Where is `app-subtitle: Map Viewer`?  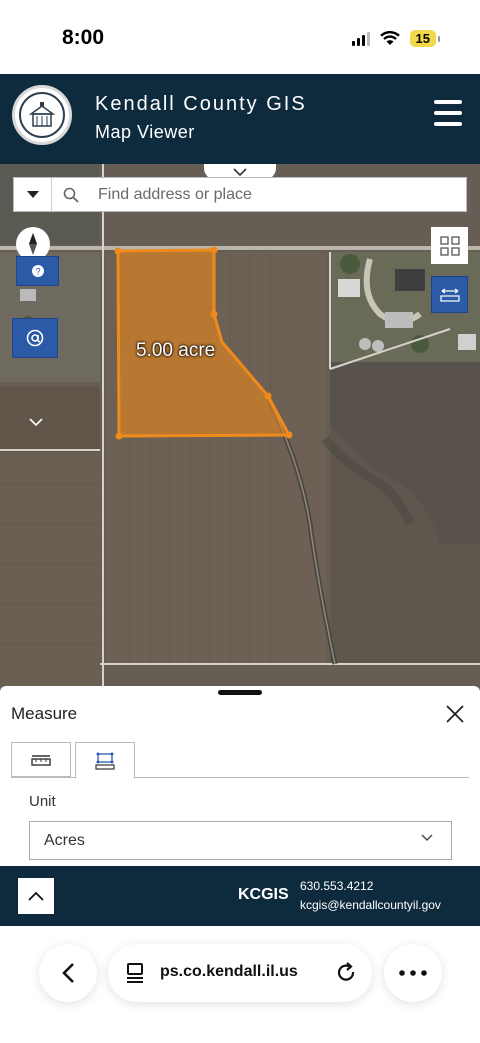
app-subtitle: Map Viewer is located at coordinates (145, 132).